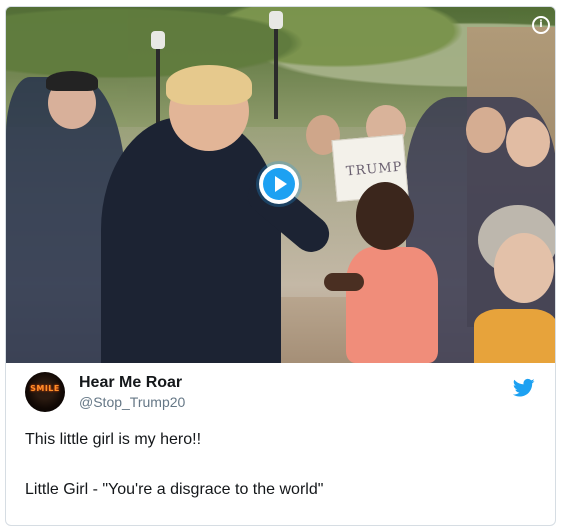 This screenshot has width=564, height=526. What do you see at coordinates (191, 240) in the screenshot?
I see `man-in-suit` at bounding box center [191, 240].